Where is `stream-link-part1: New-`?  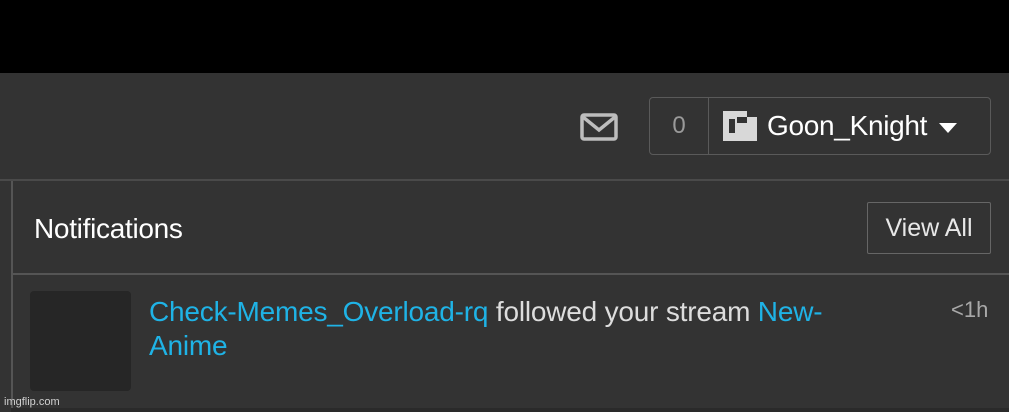
stream-link-part1: New- is located at coordinates (790, 311).